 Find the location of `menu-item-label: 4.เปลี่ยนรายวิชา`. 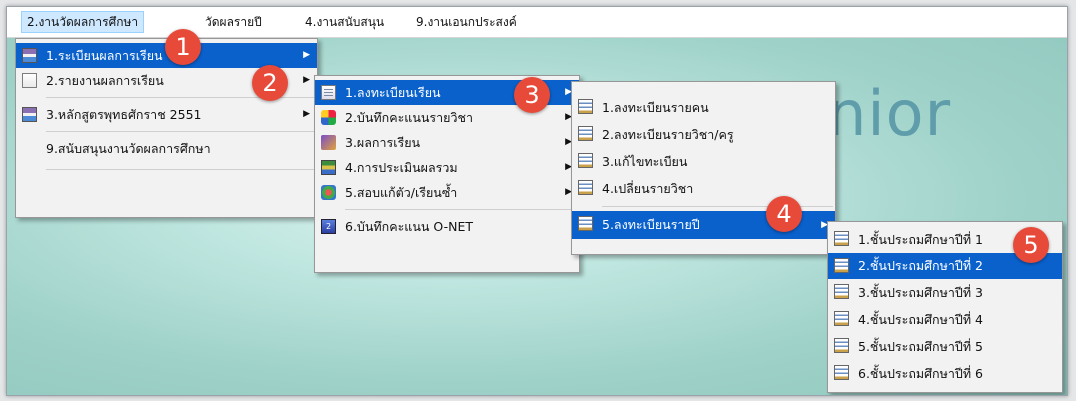

menu-item-label: 4.เปลี่ยนรายวิชา is located at coordinates (648, 188).